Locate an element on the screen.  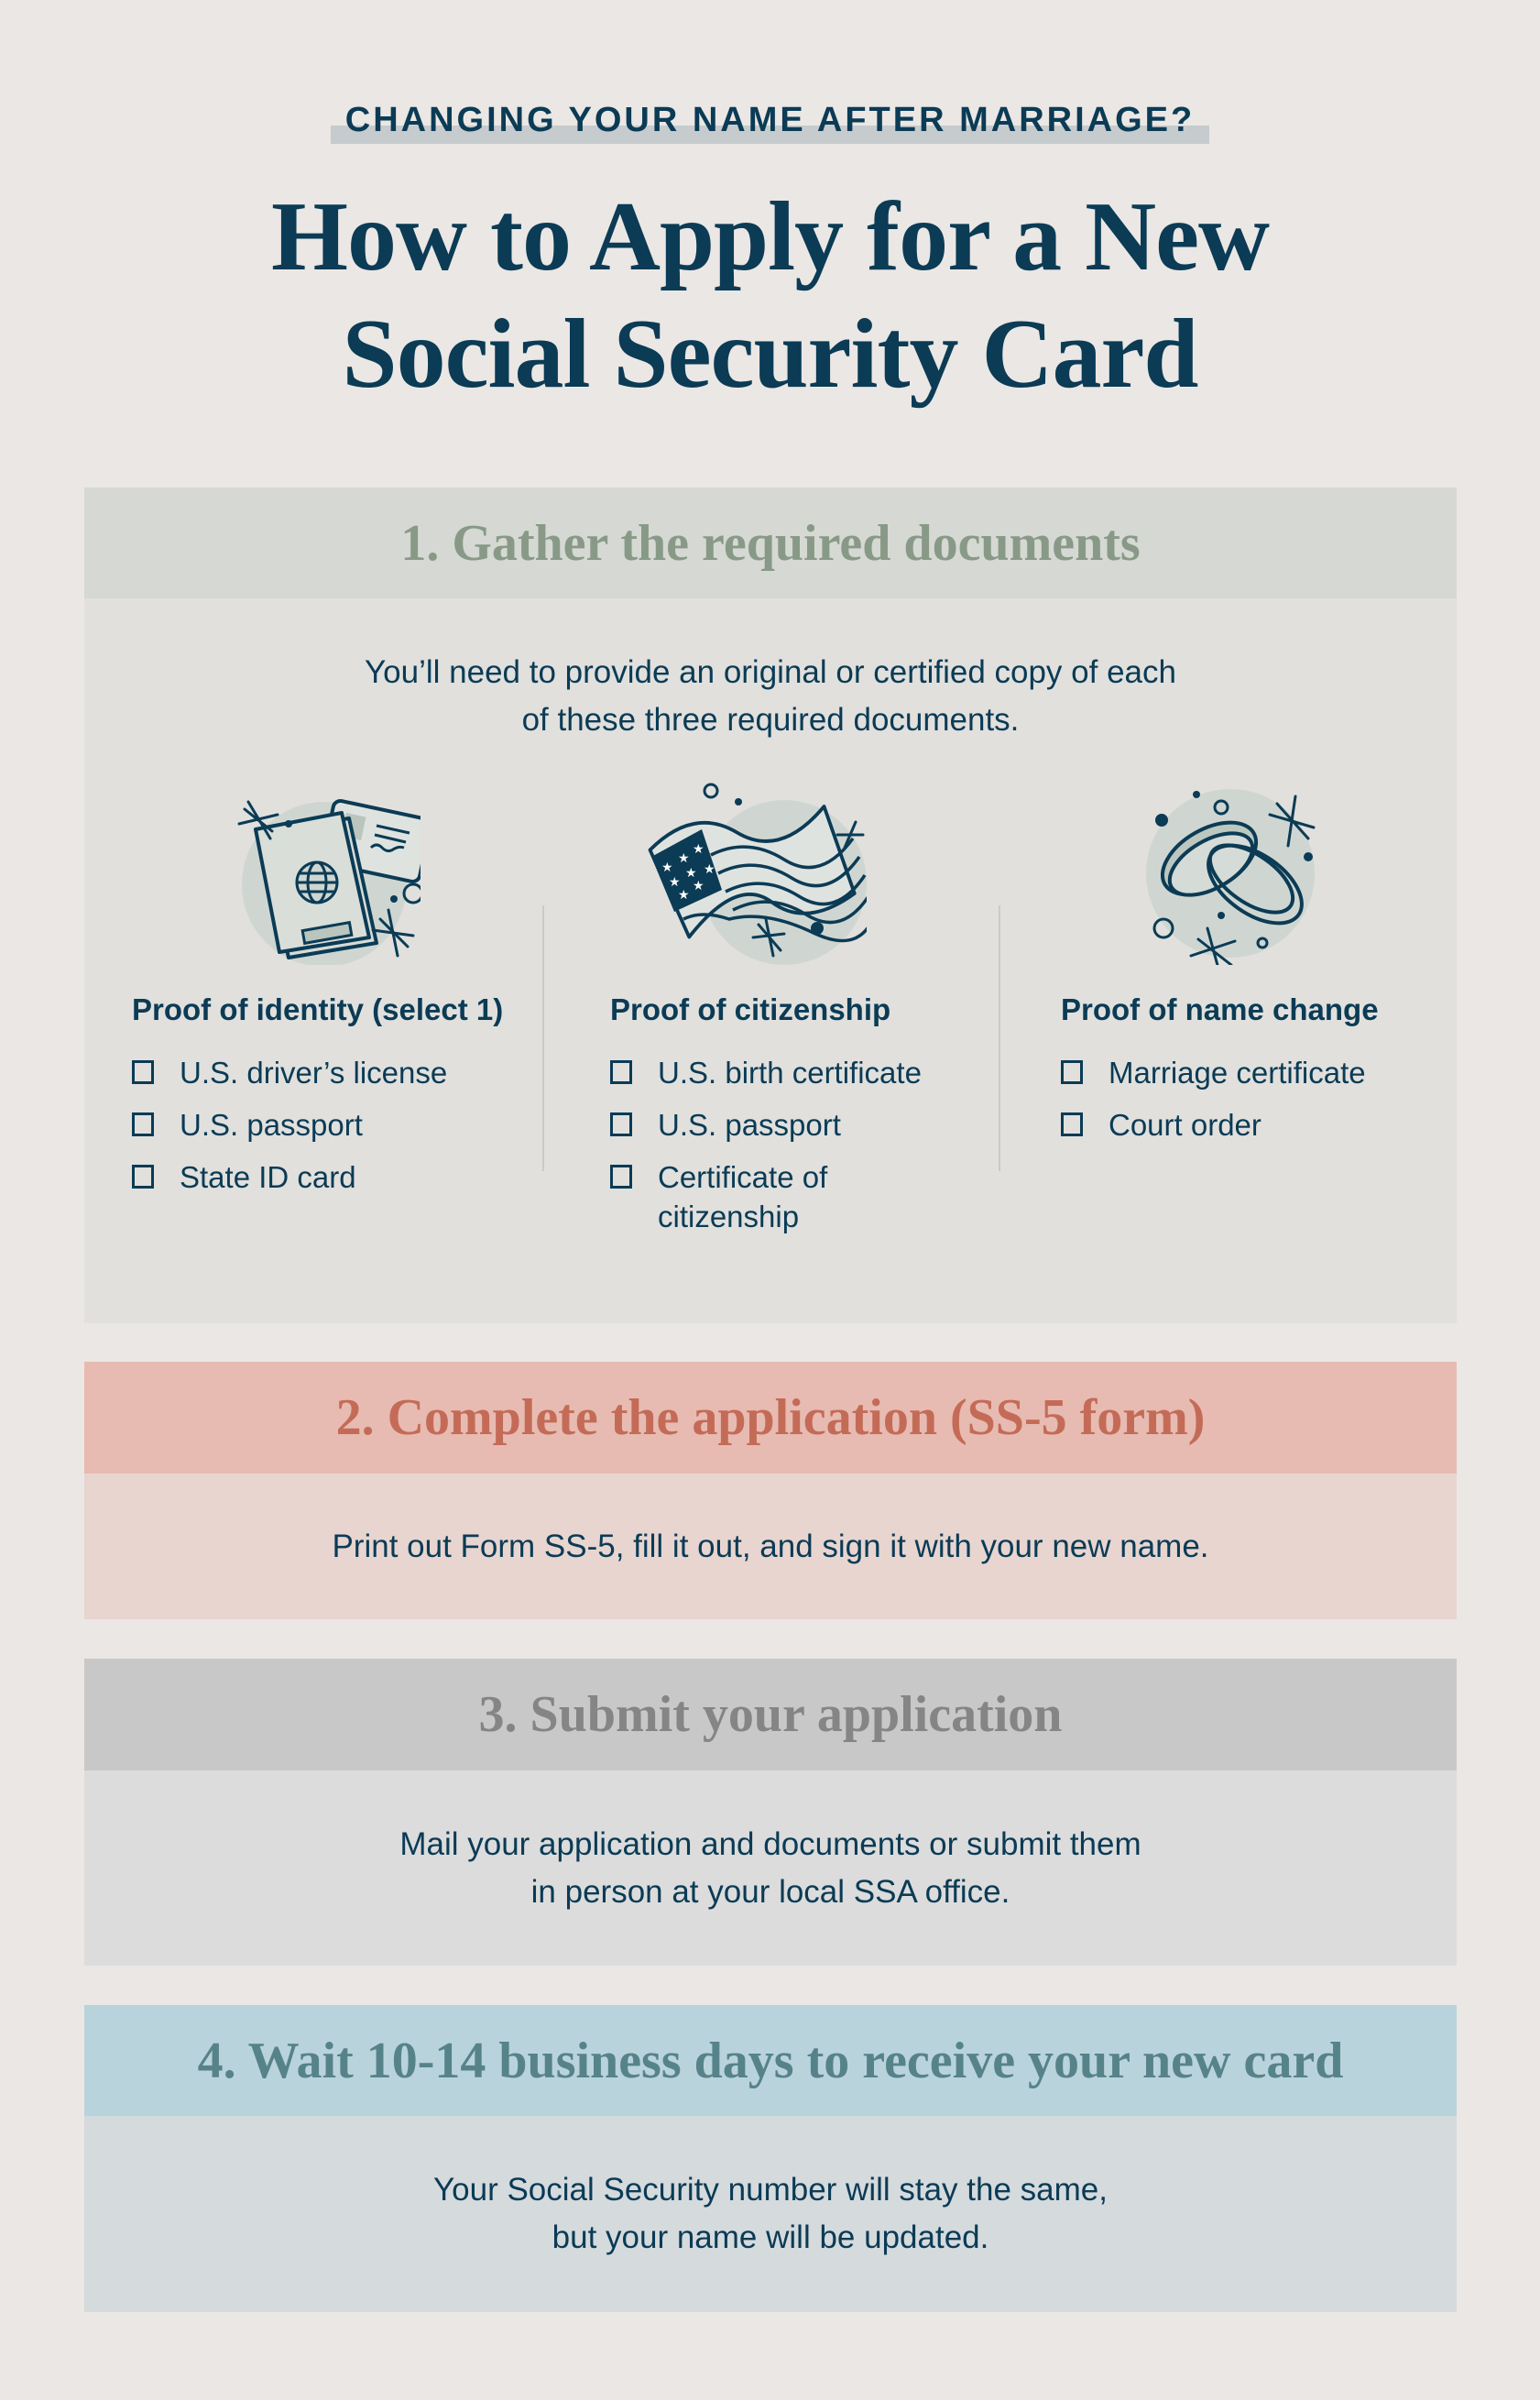
step-1-intro-line-2: of these three required documents. is located at coordinates (771, 720).